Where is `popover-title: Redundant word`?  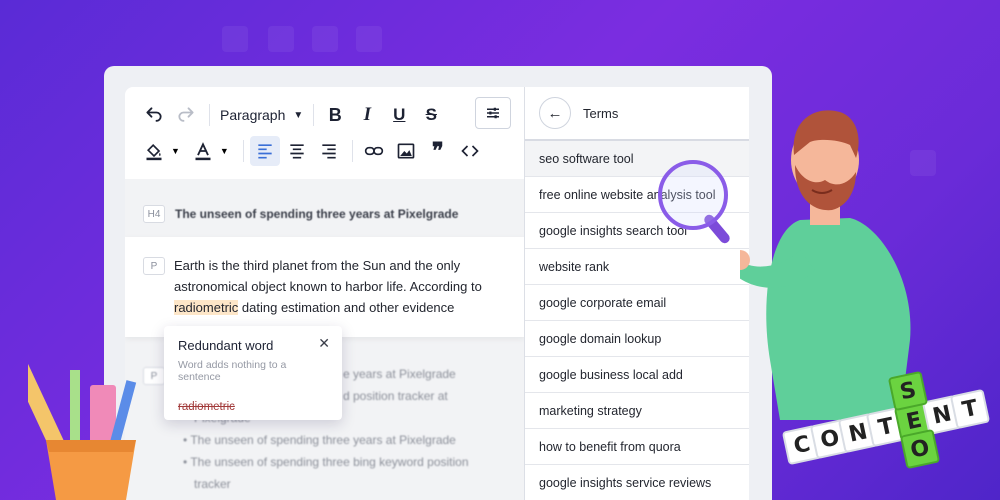
popover-title: Redundant word is located at coordinates (226, 345).